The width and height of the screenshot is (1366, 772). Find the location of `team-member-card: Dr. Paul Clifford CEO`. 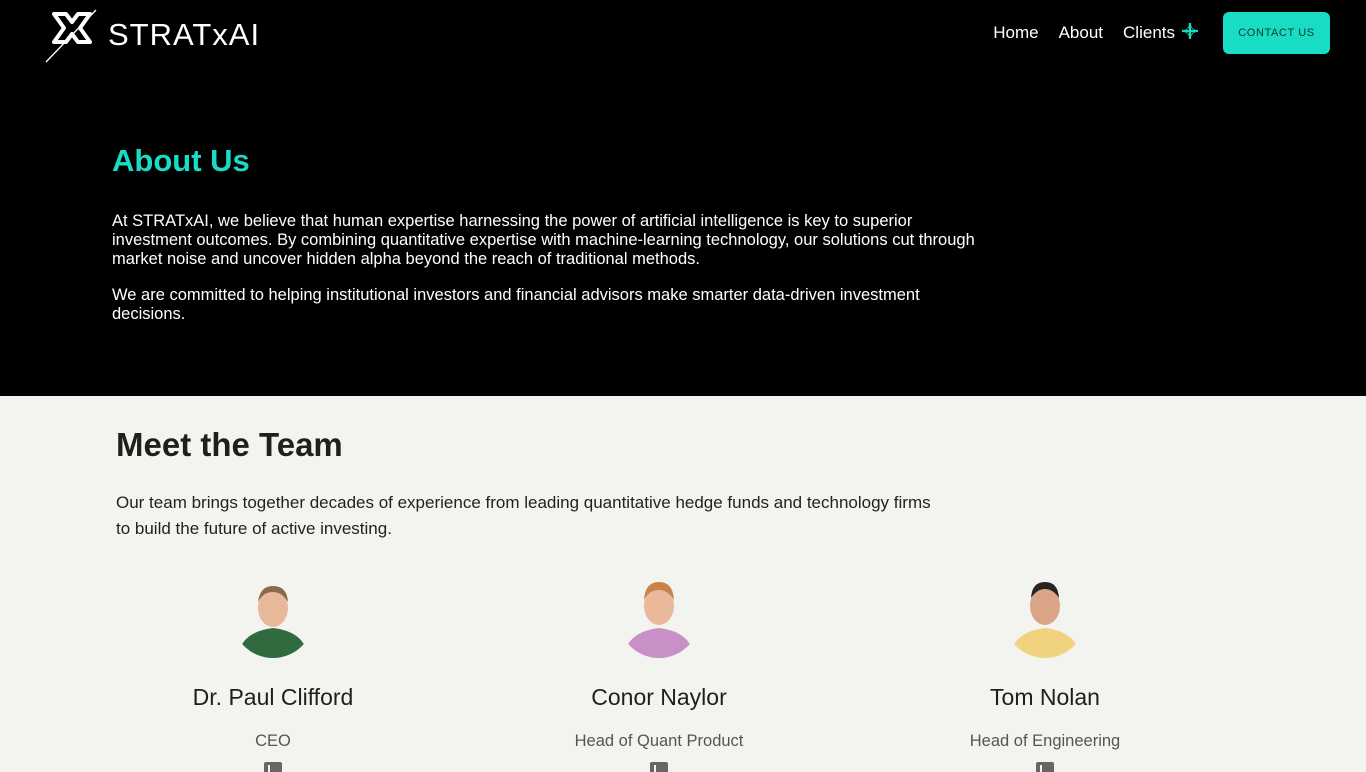

team-member-card: Dr. Paul Clifford CEO is located at coordinates (273, 671).